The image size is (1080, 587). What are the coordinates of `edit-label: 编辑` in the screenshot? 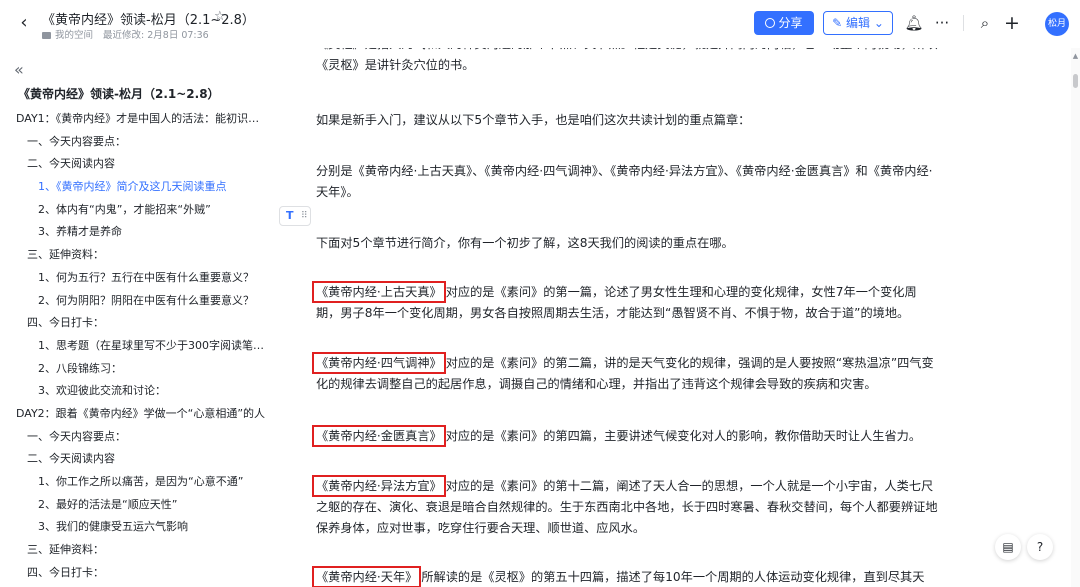 It's located at (857, 23).